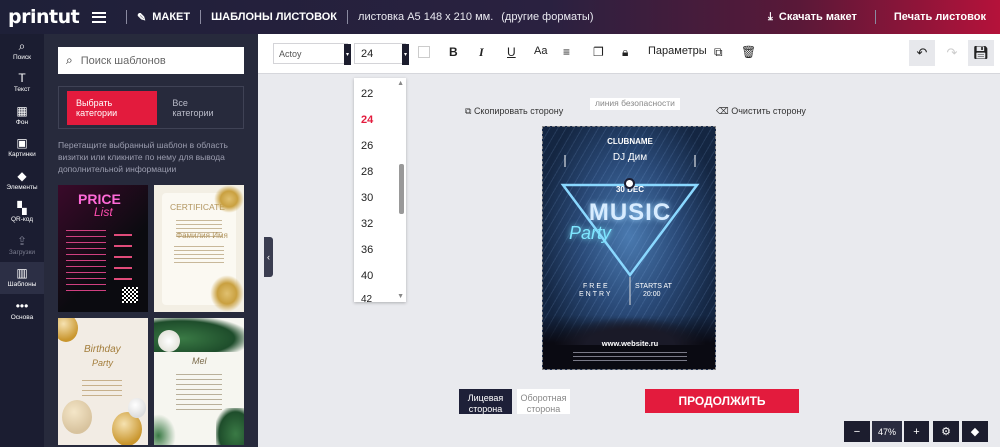 This screenshot has height=447, width=1000. I want to click on text-icon: T, so click(22, 78).